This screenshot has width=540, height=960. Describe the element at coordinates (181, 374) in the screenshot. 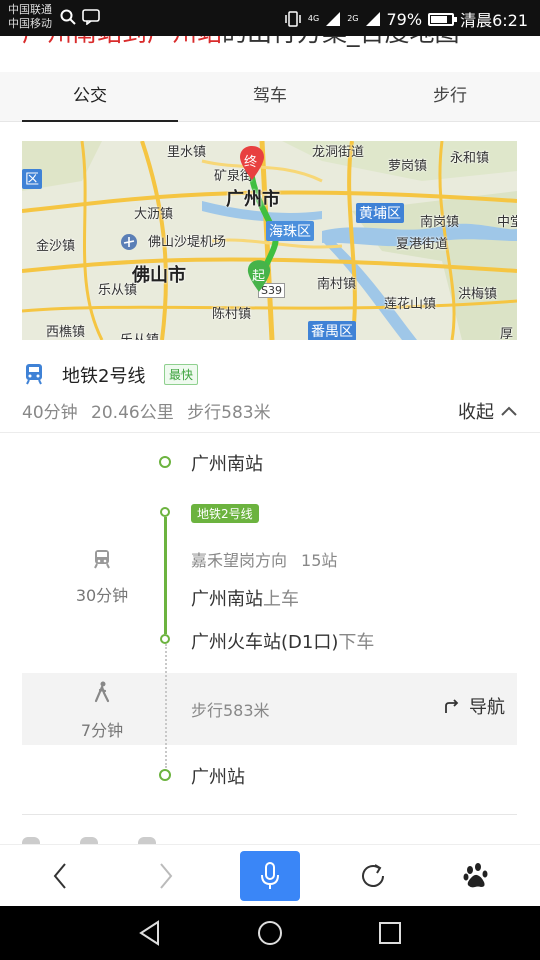

I see `fastest-badge: 最快` at that location.